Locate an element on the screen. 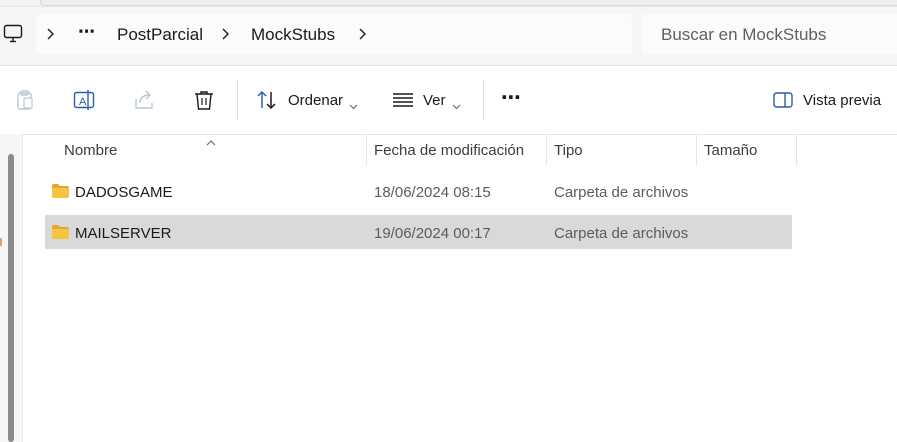 The height and width of the screenshot is (442, 897). svg-text: A is located at coordinates (83, 102).